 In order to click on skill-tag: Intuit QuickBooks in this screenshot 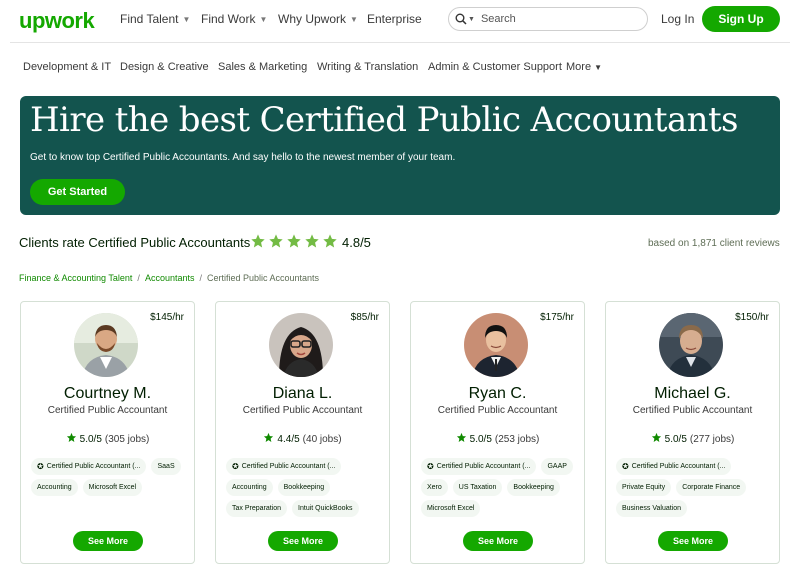, I will do `click(325, 508)`.